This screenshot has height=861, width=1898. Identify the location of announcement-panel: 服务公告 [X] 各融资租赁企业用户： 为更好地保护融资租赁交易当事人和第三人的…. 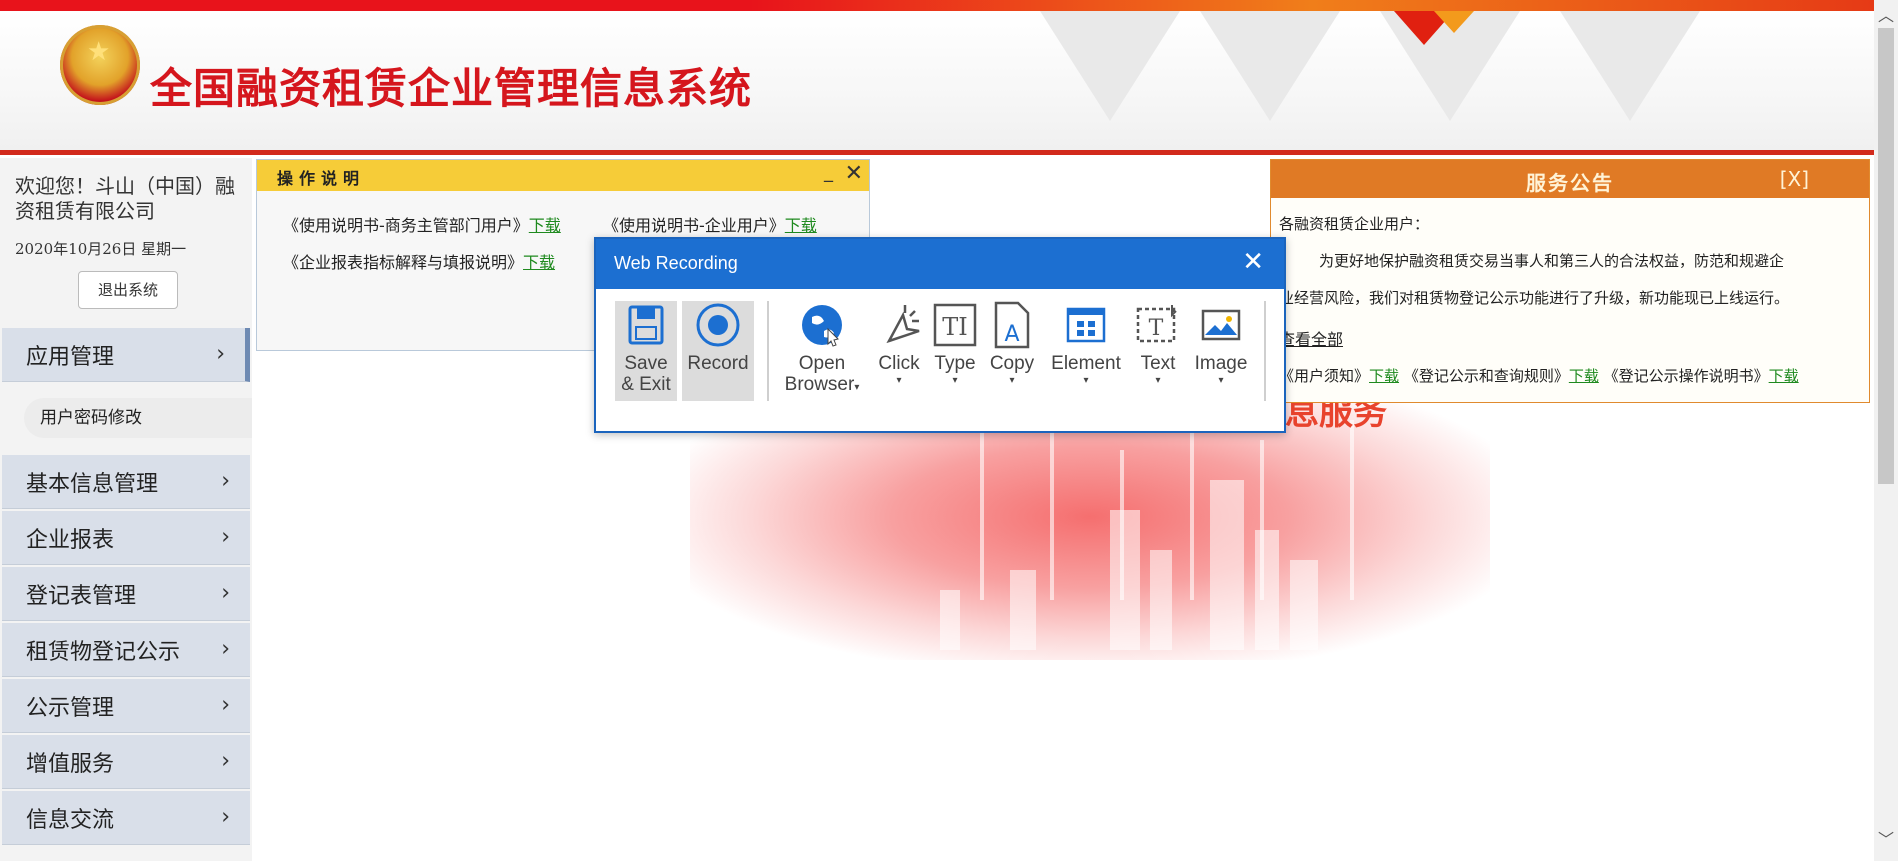
(1570, 281).